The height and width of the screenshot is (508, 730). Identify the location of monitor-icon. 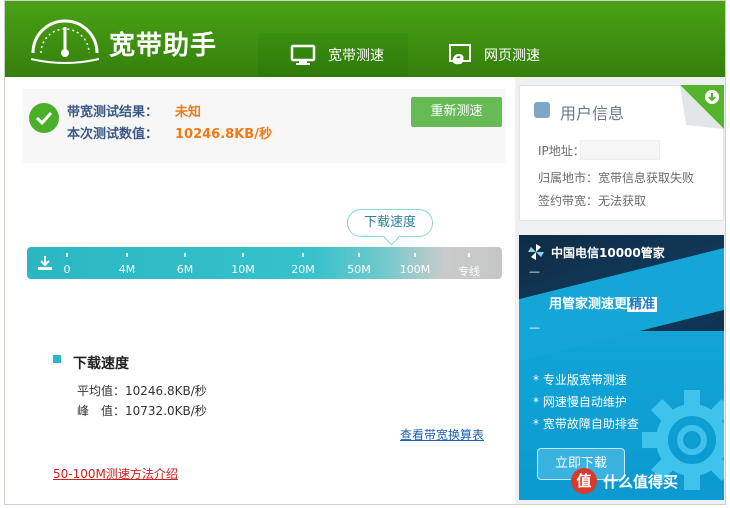
(303, 54).